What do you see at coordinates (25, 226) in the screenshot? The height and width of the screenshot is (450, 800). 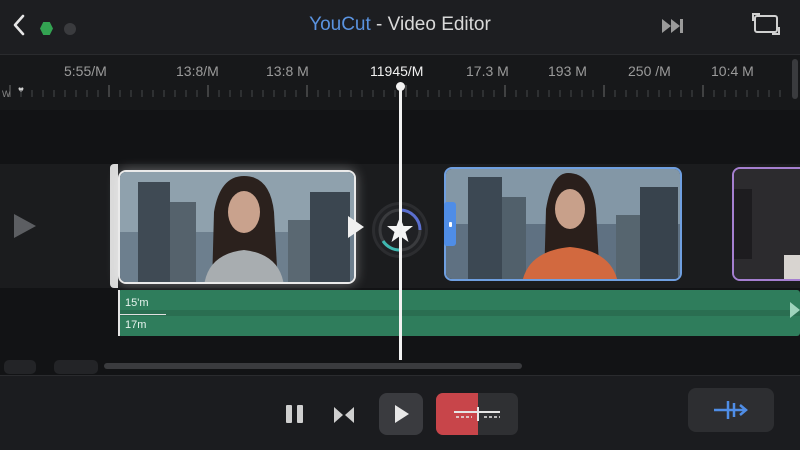 I see `track-play-icon` at bounding box center [25, 226].